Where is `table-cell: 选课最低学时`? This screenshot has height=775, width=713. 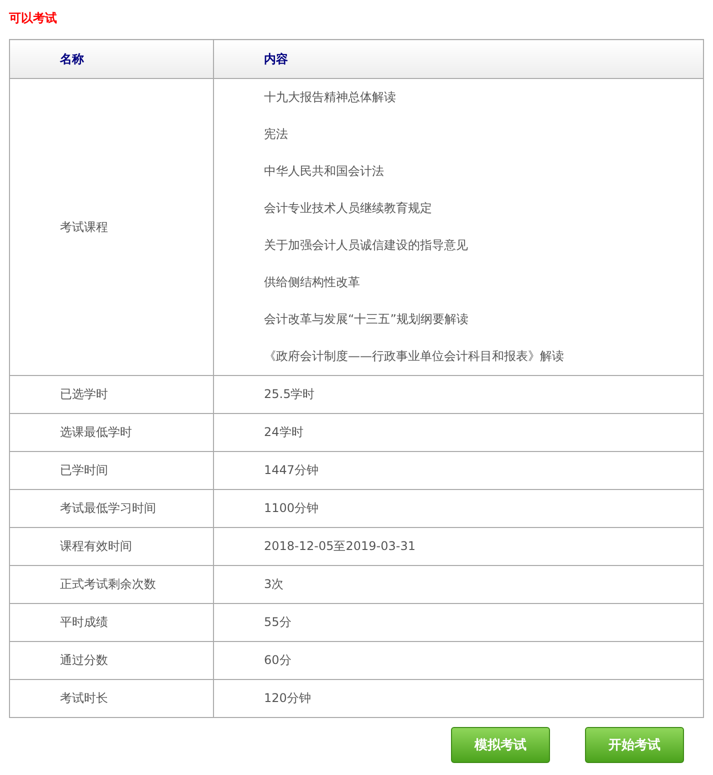 table-cell: 选课最低学时 is located at coordinates (112, 433).